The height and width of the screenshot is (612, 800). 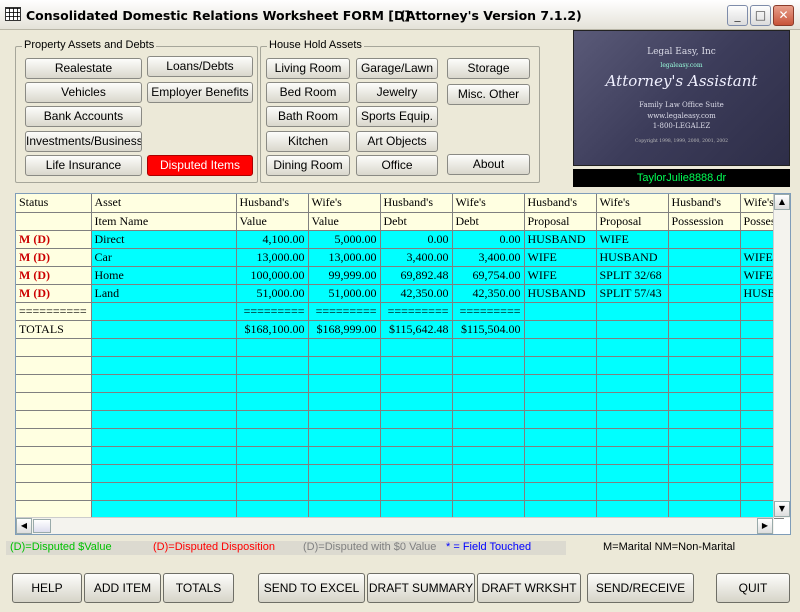 I want to click on grid-cell: Husband's, so click(x=416, y=203).